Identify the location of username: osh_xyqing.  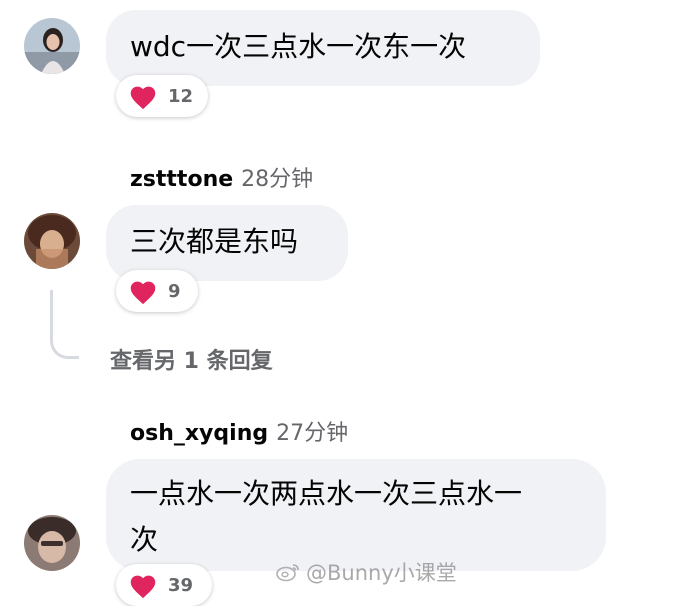
(199, 433).